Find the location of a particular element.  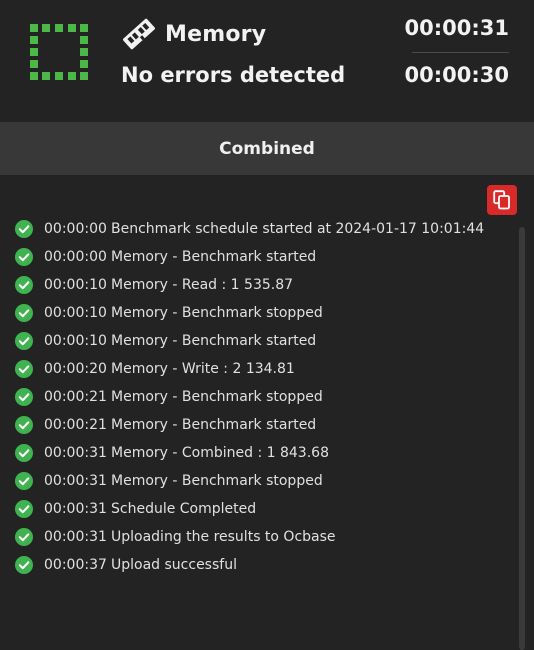

log-entry: 00:00:37 Upload successful is located at coordinates (262, 565).